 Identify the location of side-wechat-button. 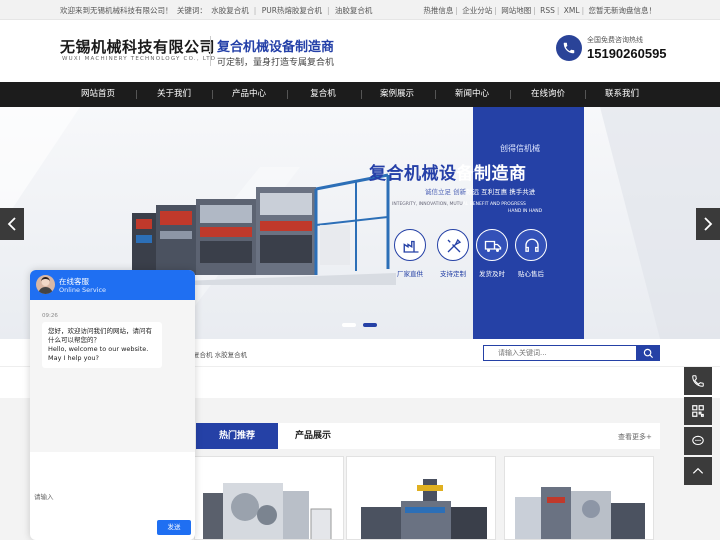
(698, 441).